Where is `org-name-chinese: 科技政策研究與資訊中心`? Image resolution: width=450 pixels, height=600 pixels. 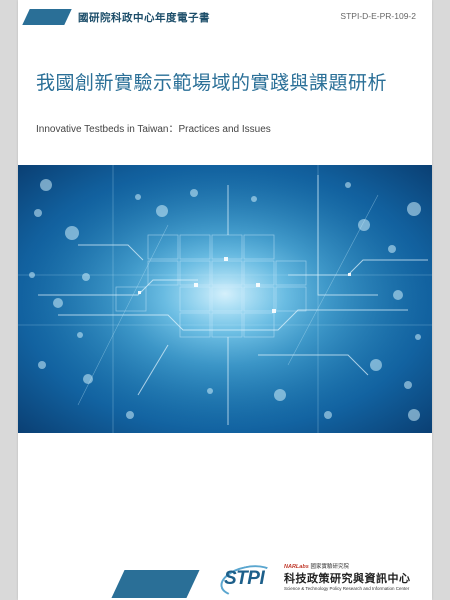 org-name-chinese: 科技政策研究與資訊中心 is located at coordinates (347, 578).